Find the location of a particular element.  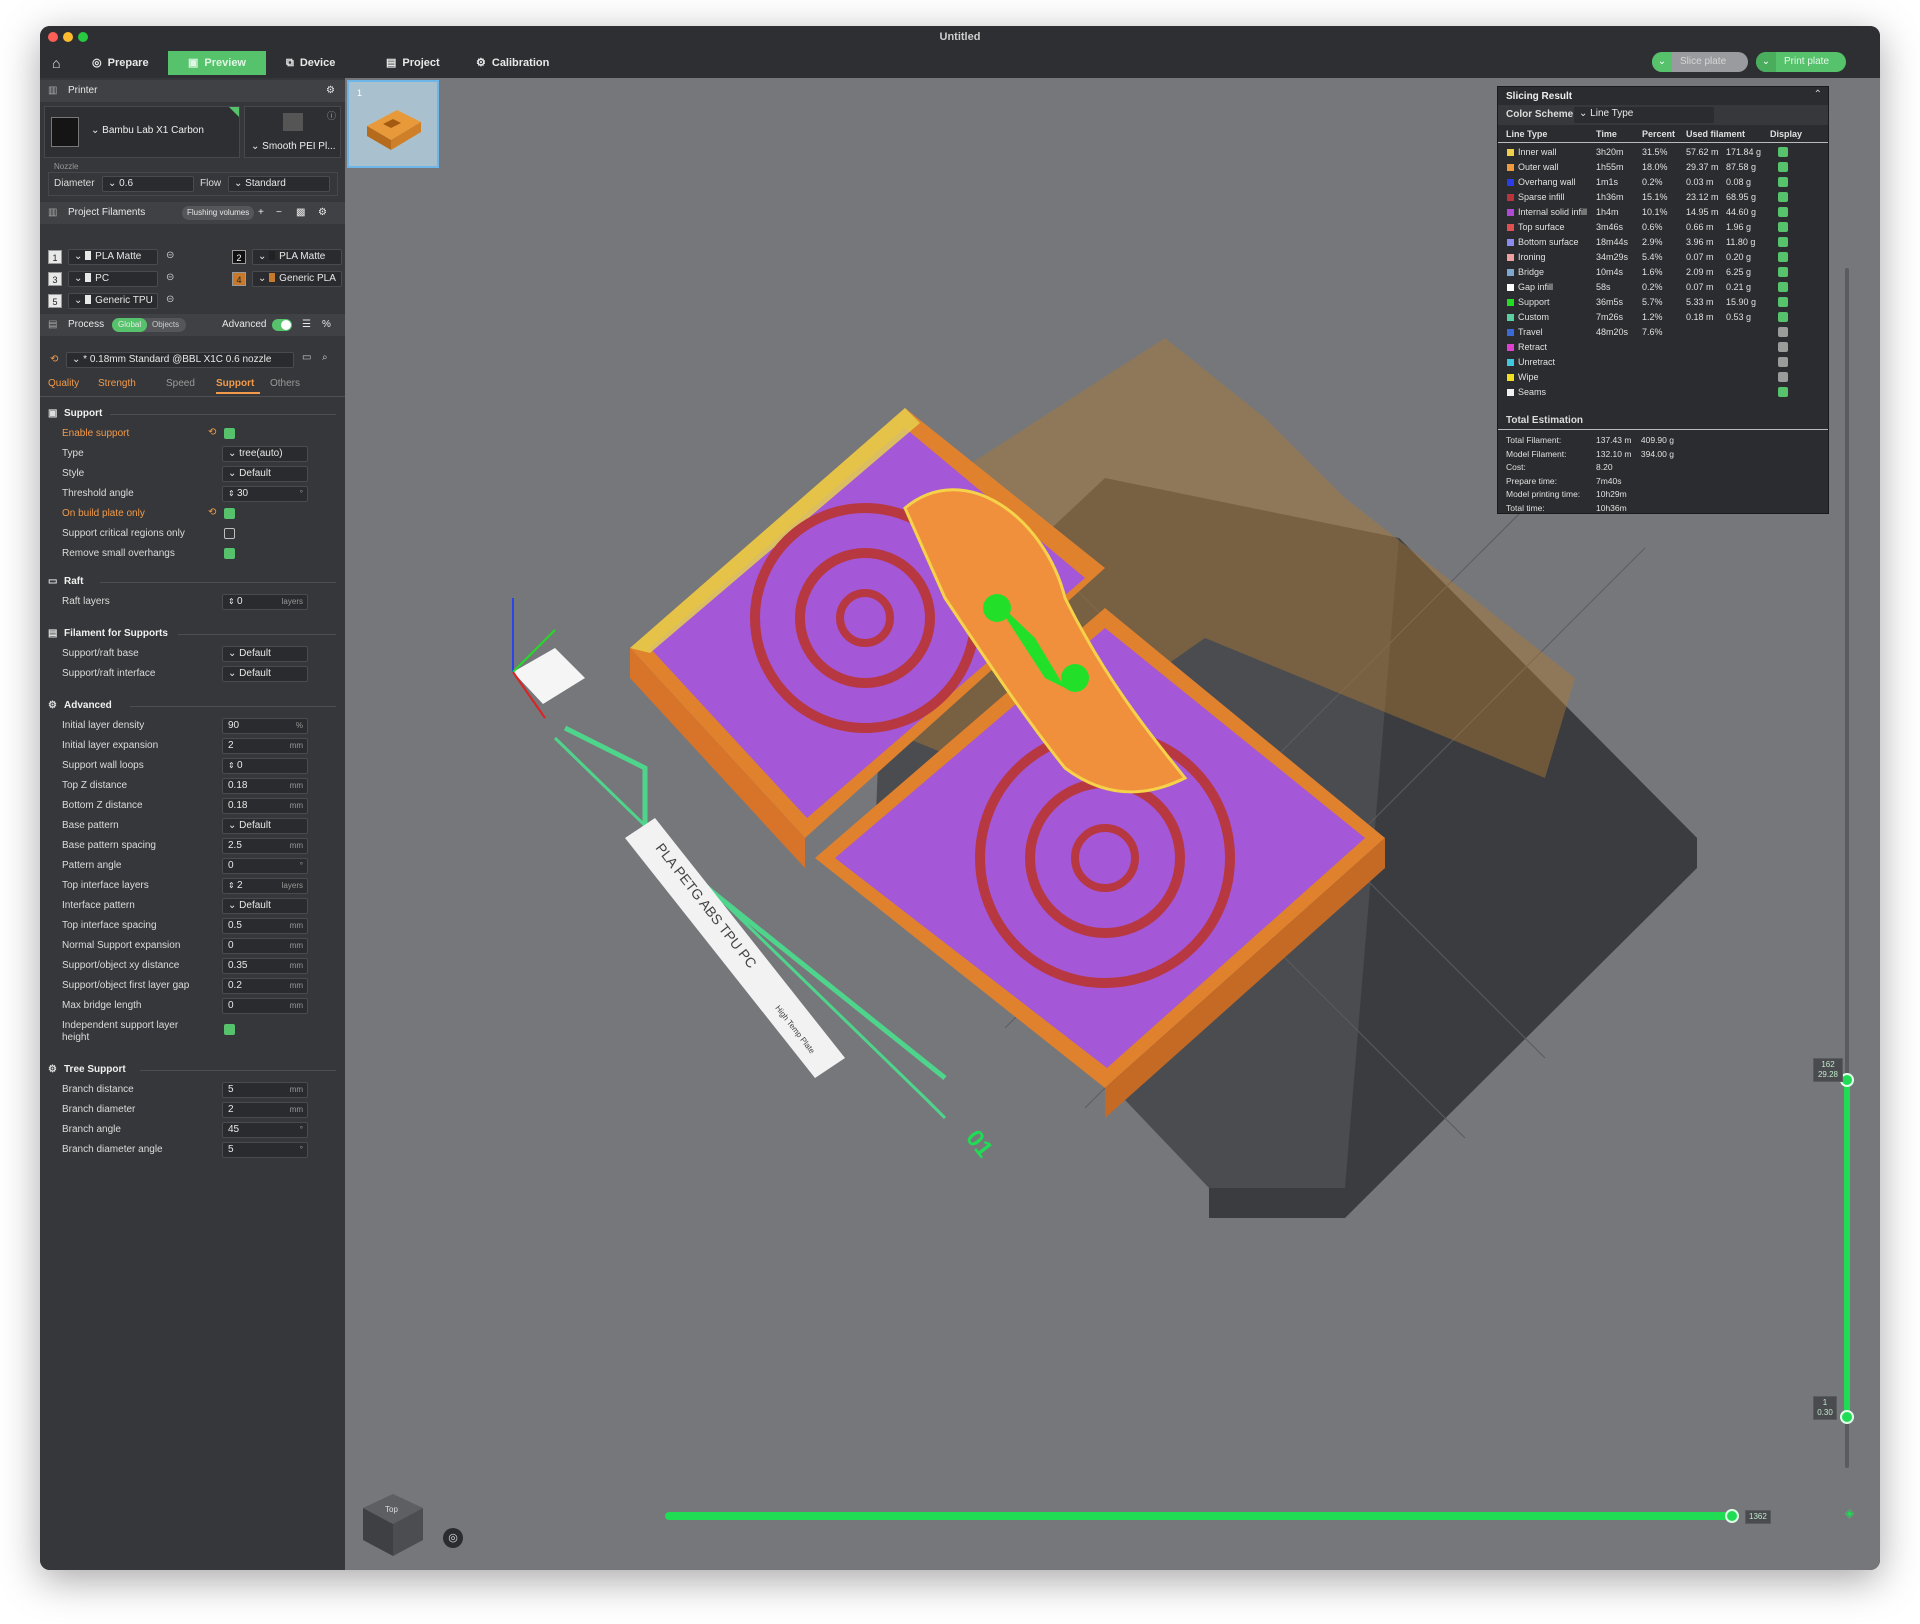

support-base-select: ⌄ Default is located at coordinates (265, 654).